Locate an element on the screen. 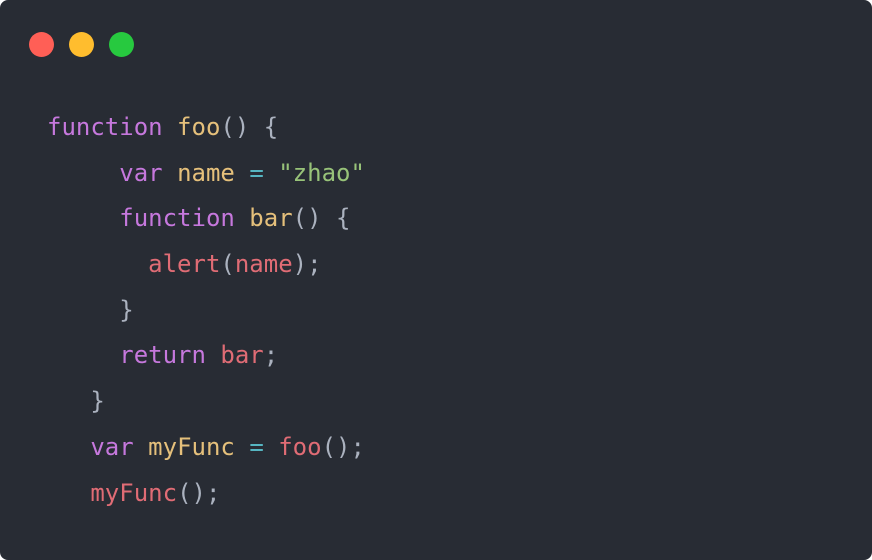  code-token-punc: ; is located at coordinates (271, 355).